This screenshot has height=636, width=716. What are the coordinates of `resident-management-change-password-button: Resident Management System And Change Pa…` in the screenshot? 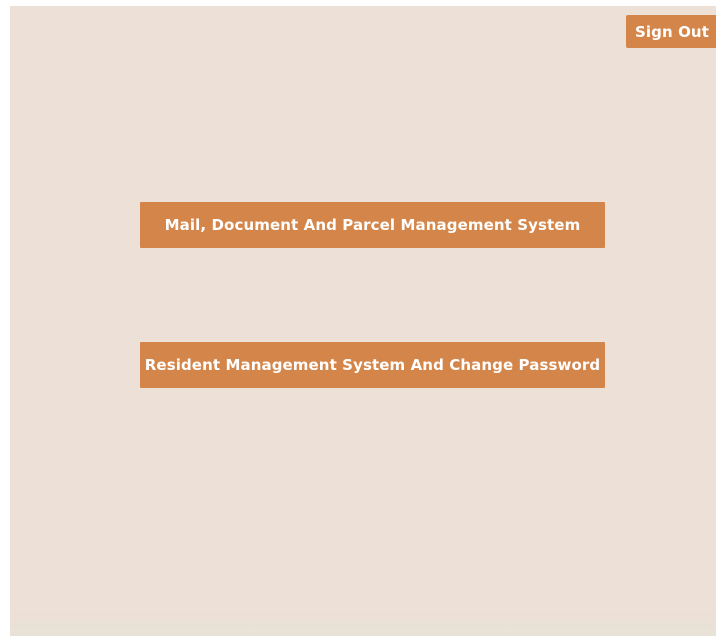 It's located at (372, 365).